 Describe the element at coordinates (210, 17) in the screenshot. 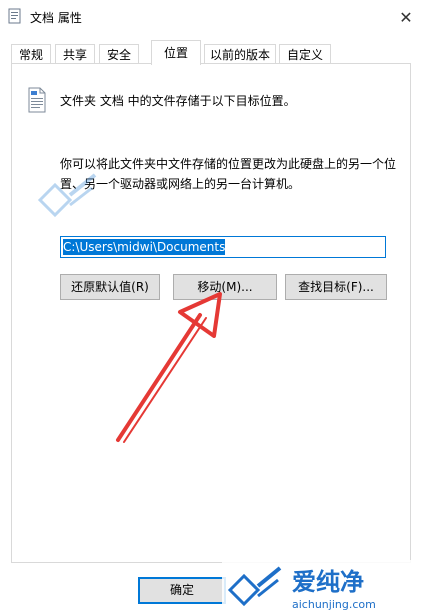

I see `title-bar: 文档 属性 ✕` at that location.